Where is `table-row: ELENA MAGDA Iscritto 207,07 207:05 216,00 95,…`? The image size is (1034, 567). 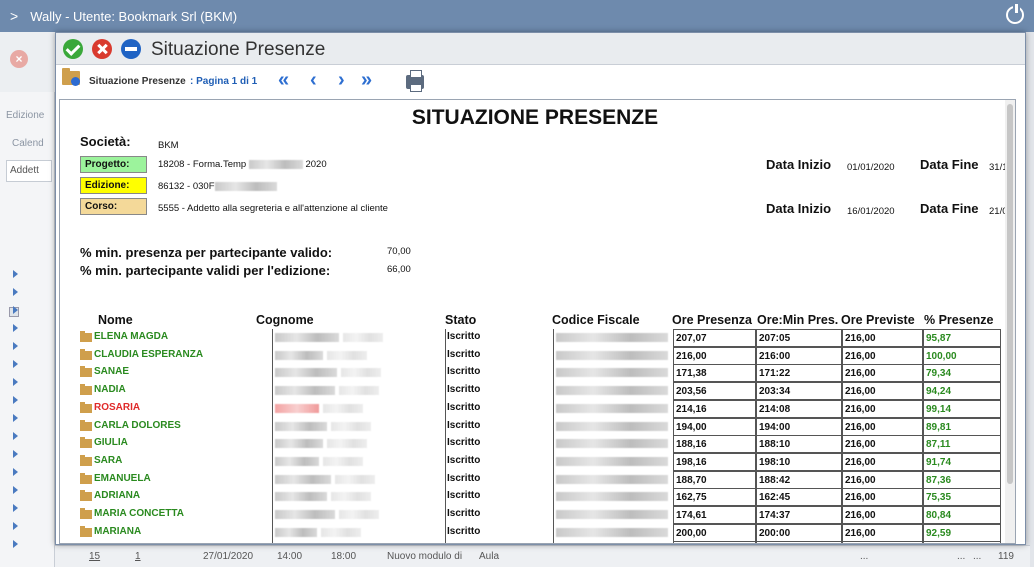 table-row: ELENA MAGDA Iscritto 207,07 207:05 216,00 95,… is located at coordinates (542, 338).